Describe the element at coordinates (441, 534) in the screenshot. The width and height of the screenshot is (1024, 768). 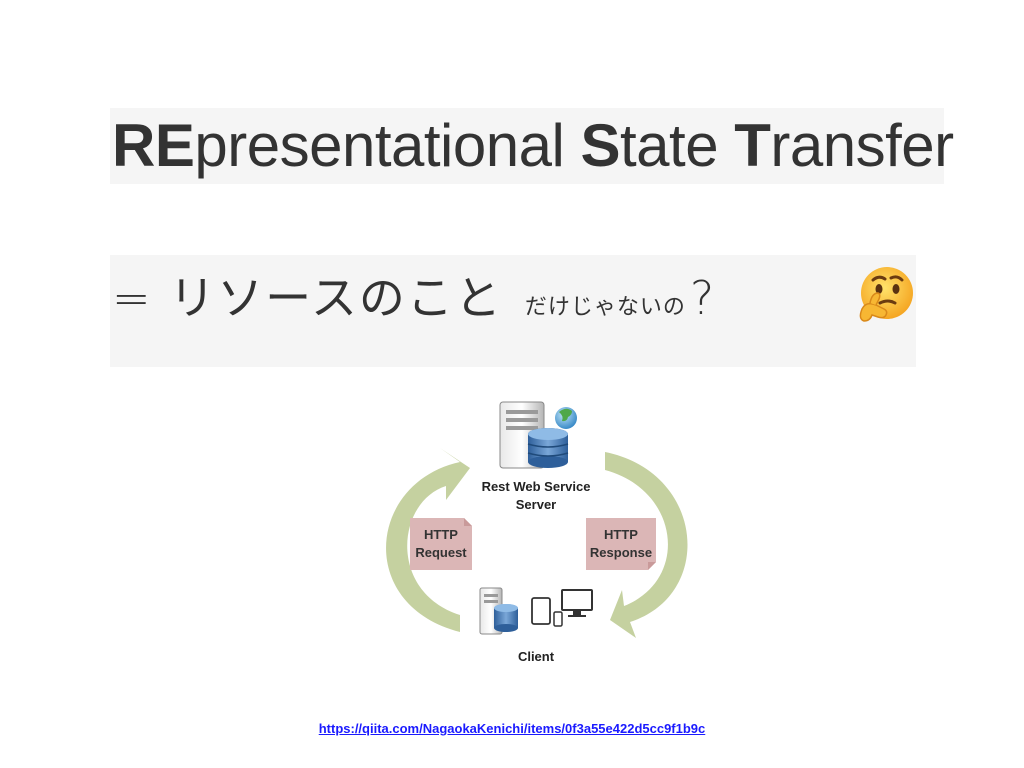
I see `request-line1: HTTP` at that location.